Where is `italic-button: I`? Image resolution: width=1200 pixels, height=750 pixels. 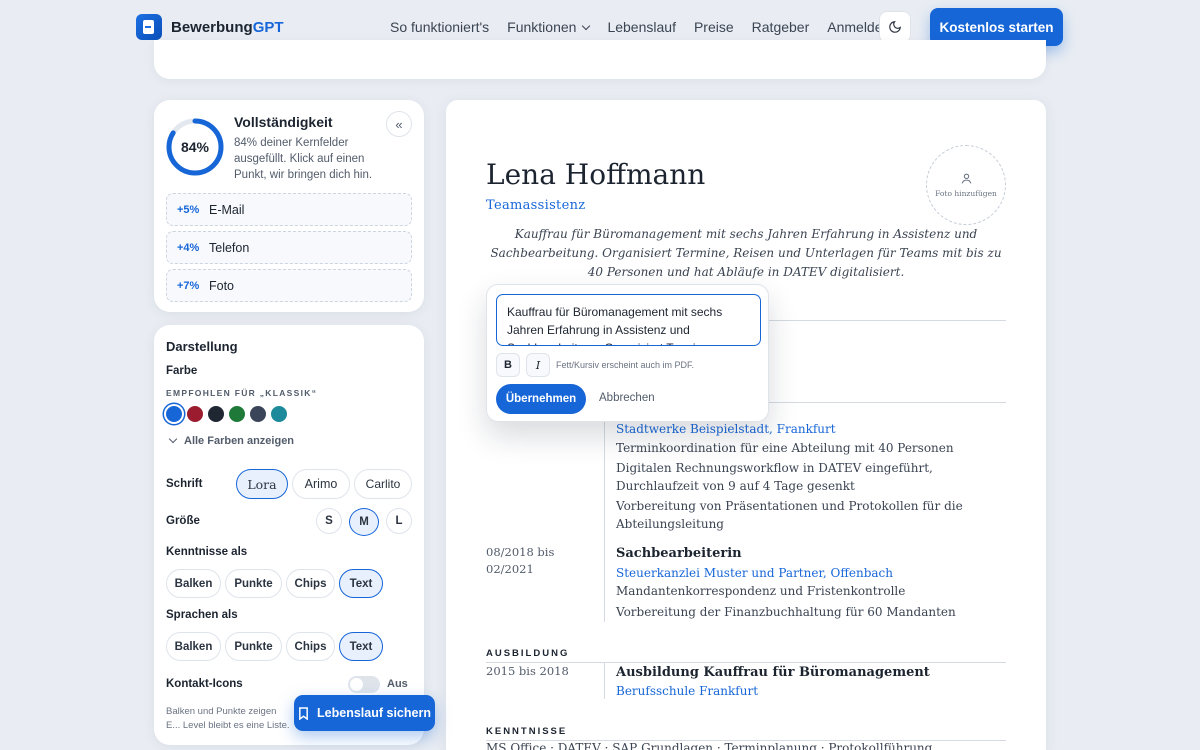 italic-button: I is located at coordinates (538, 365).